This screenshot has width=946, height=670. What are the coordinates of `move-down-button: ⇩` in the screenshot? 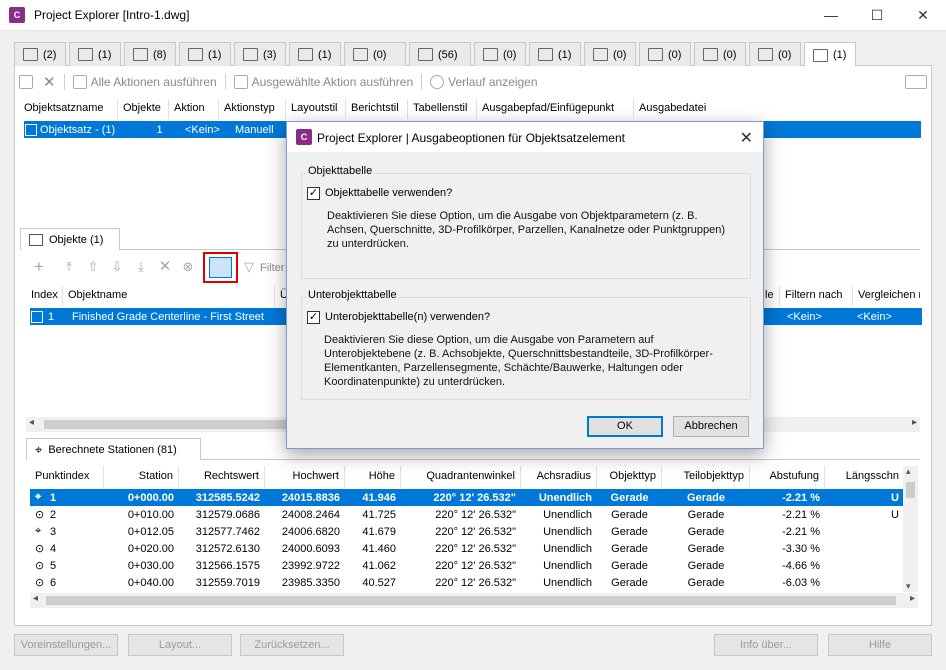 It's located at (117, 267).